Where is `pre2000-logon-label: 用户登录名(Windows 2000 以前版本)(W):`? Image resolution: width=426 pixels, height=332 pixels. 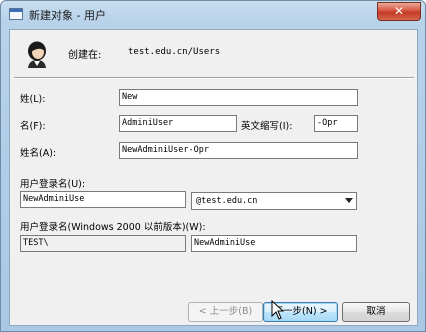
pre2000-logon-label: 用户登录名(Windows 2000 以前版本)(W): is located at coordinates (113, 227).